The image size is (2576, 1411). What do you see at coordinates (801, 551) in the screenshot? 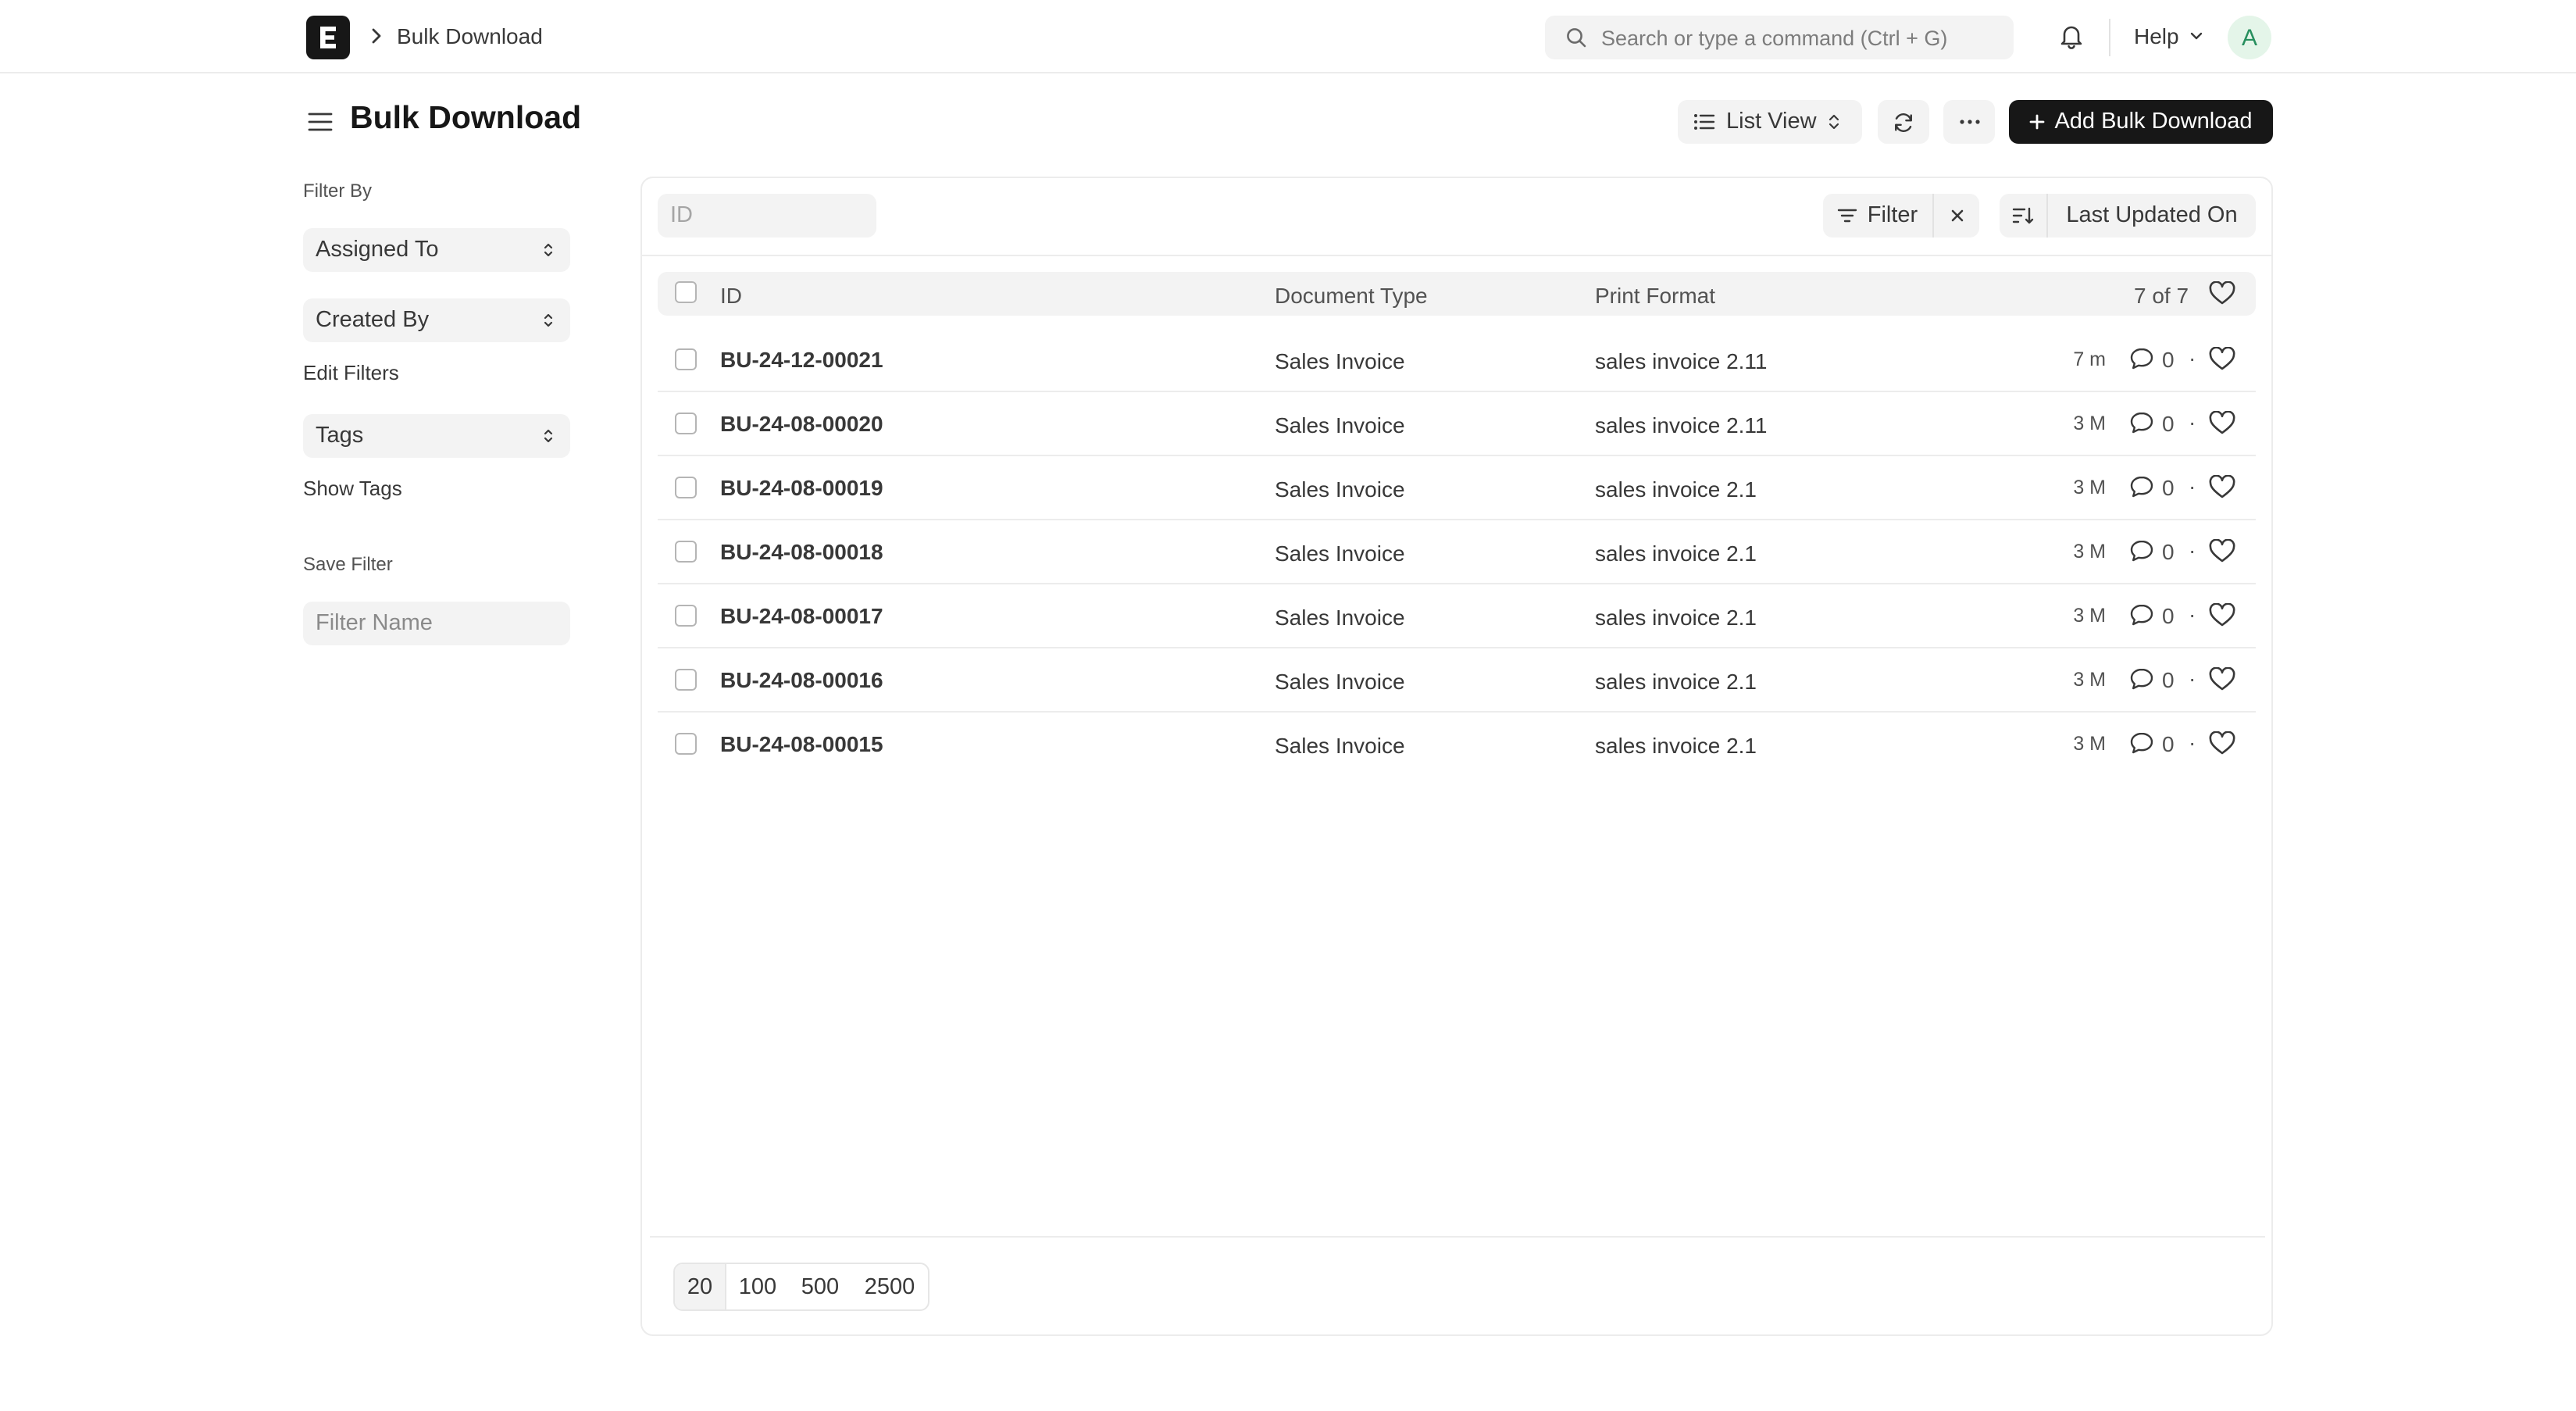
I see `row-id-link: BU-24-08-00018` at bounding box center [801, 551].